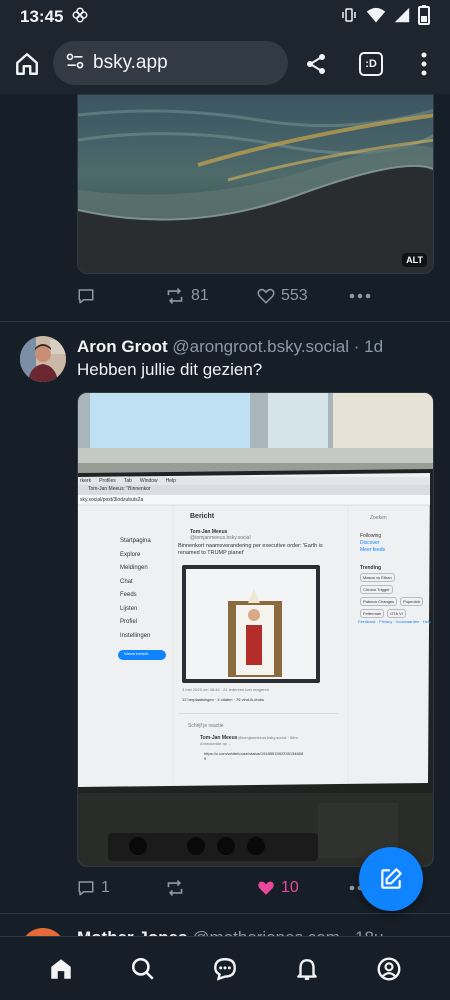 The width and height of the screenshot is (450, 1000). I want to click on post-header: Mother Jones @motherjones.com · 18u, so click(230, 932).